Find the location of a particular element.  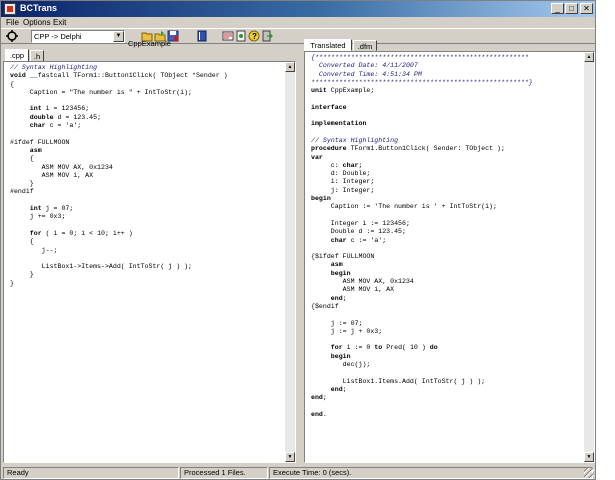

code-line: c: char; is located at coordinates (337, 165).